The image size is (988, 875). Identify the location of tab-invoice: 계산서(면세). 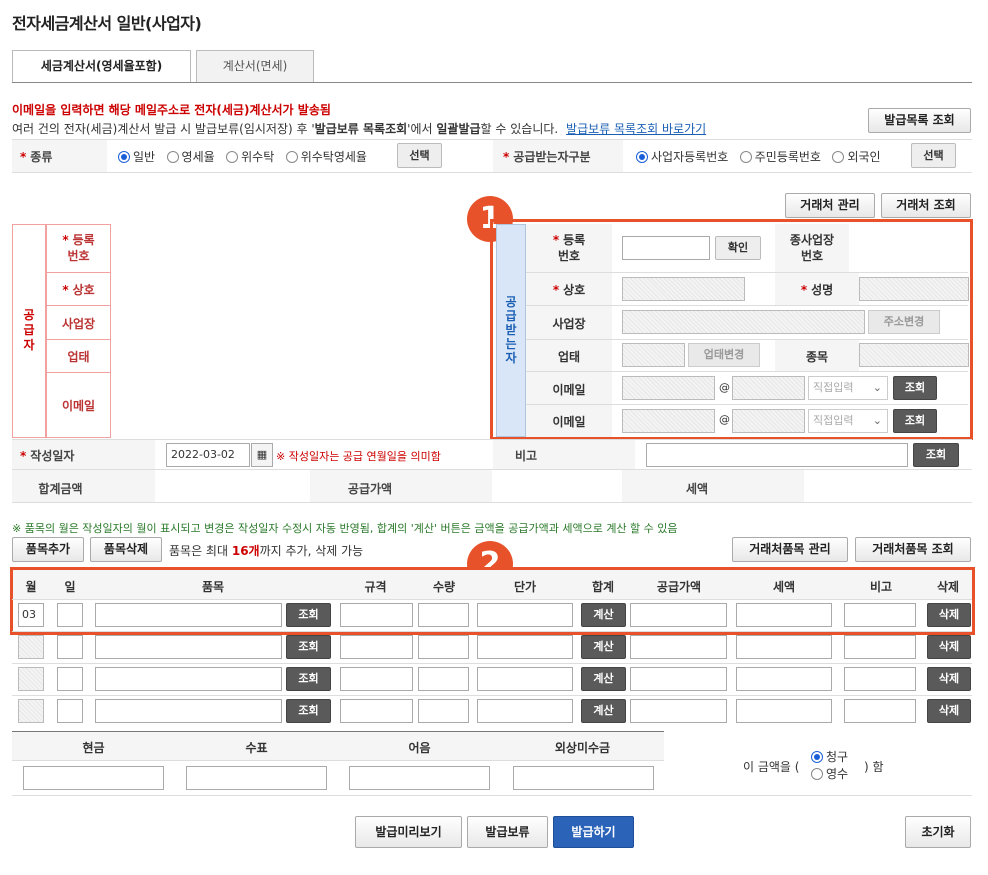
(255, 66).